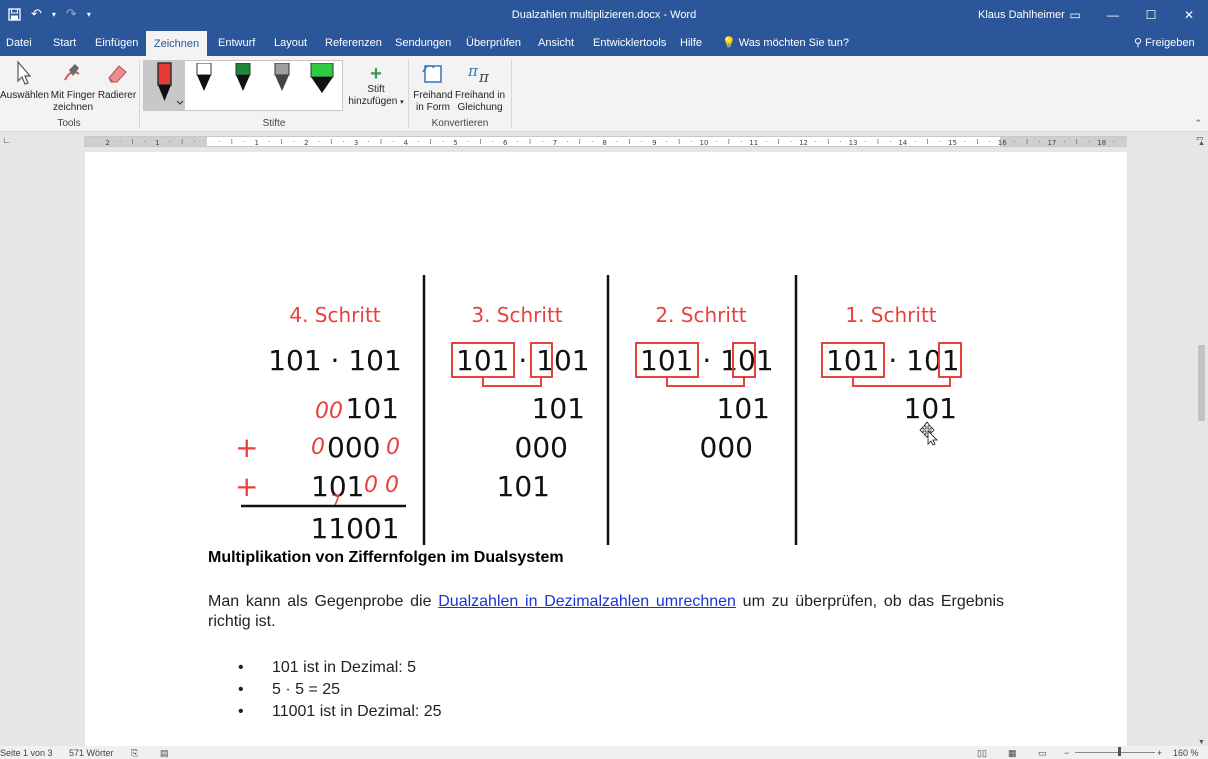 This screenshot has height=759, width=1208. What do you see at coordinates (1042, 753) in the screenshot?
I see `web-layout-icon: ▭` at bounding box center [1042, 753].